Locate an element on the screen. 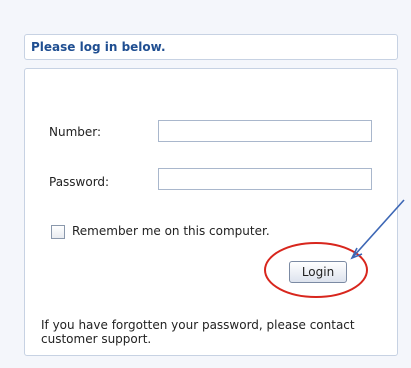 The height and width of the screenshot is (368, 411). login-header-title: Please log in below. is located at coordinates (98, 47).